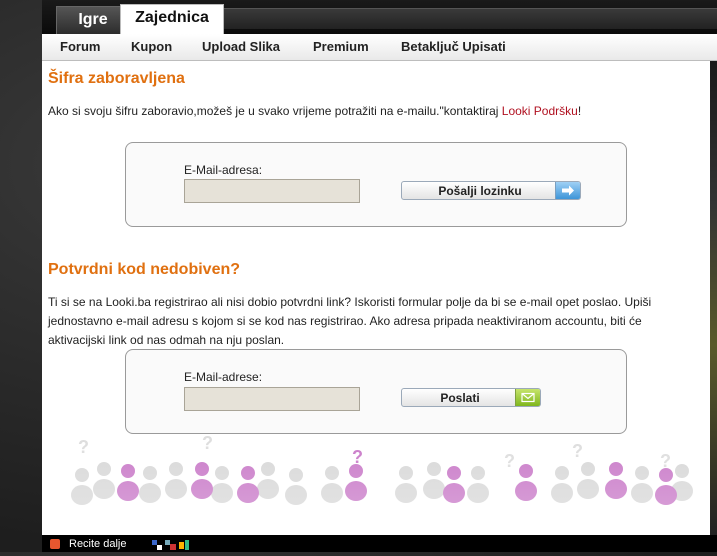  I want to click on arrow-right-icon, so click(567, 190).